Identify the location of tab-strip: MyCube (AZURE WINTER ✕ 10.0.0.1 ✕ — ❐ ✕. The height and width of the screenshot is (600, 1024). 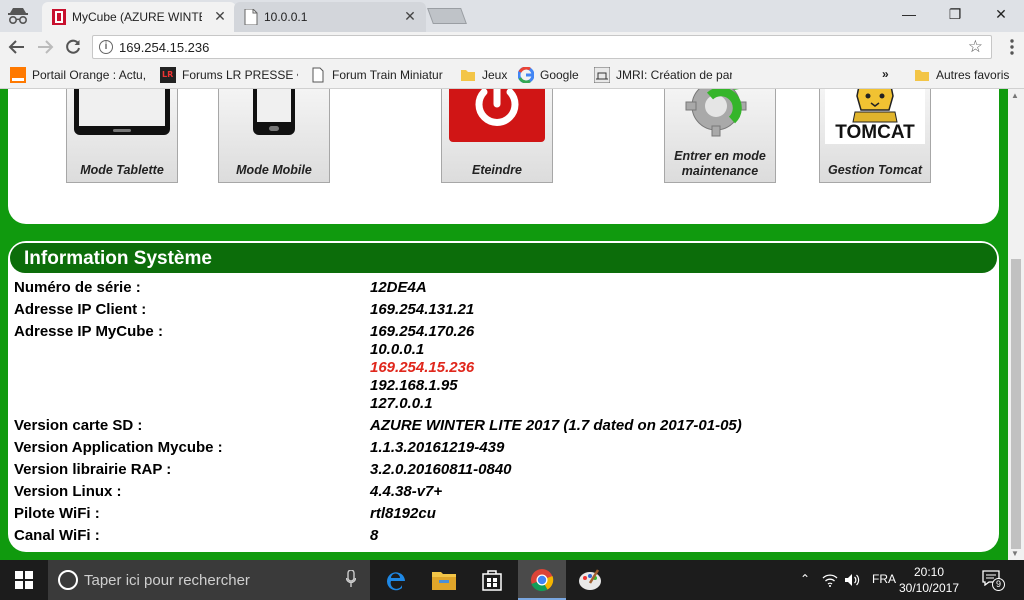
(512, 16).